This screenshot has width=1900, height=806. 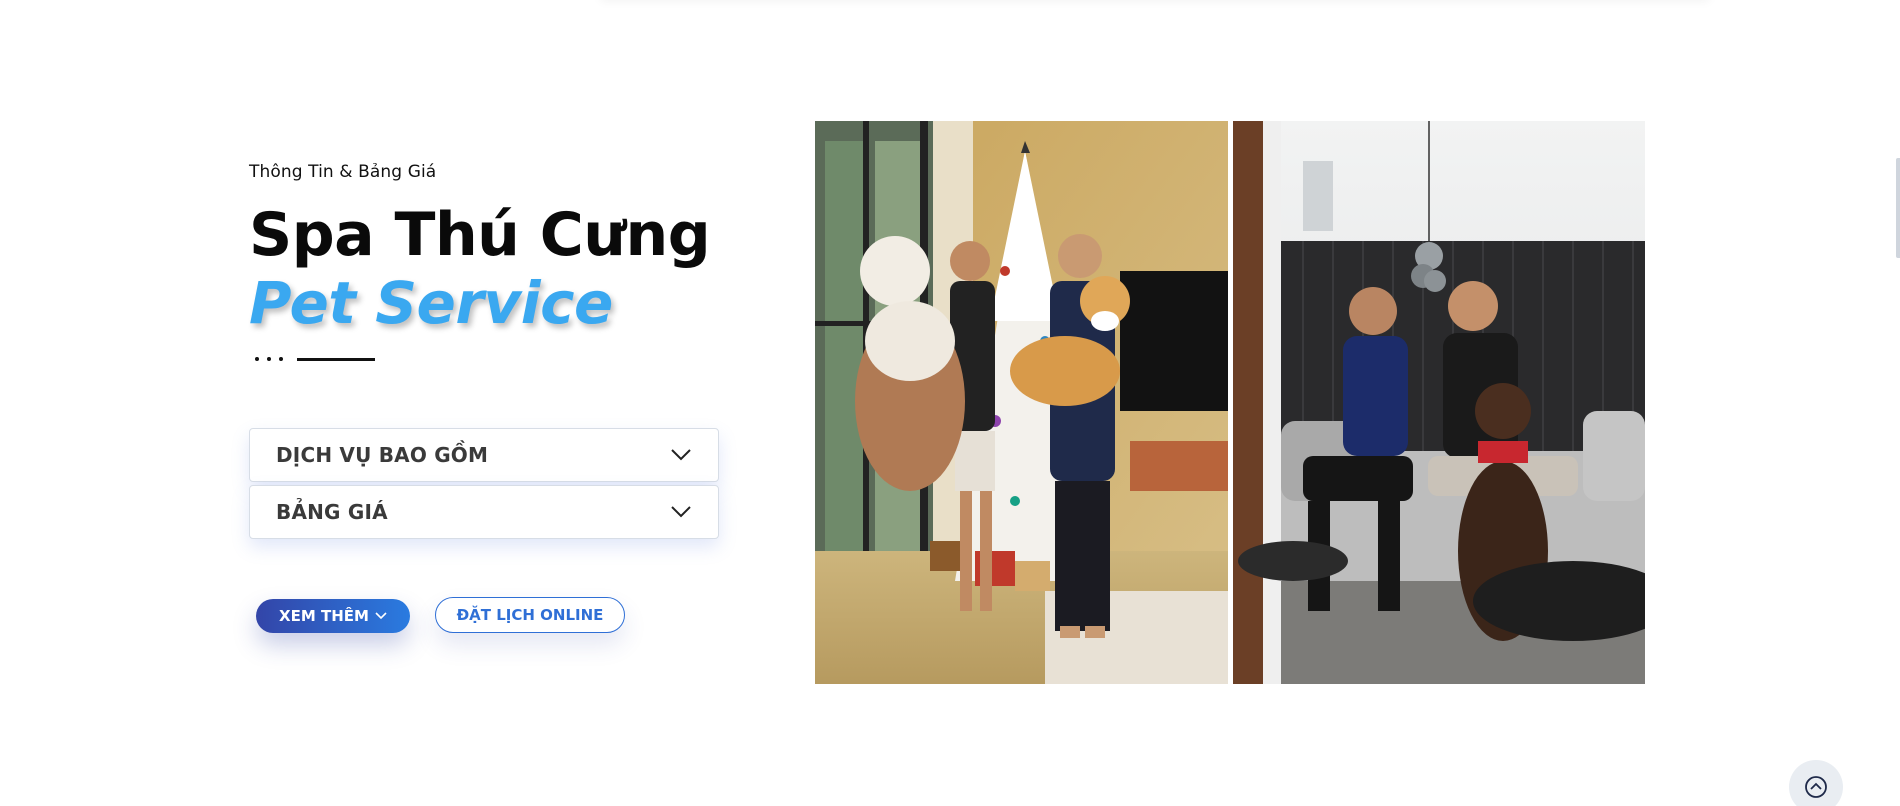 I want to click on divider, so click(x=489, y=359).